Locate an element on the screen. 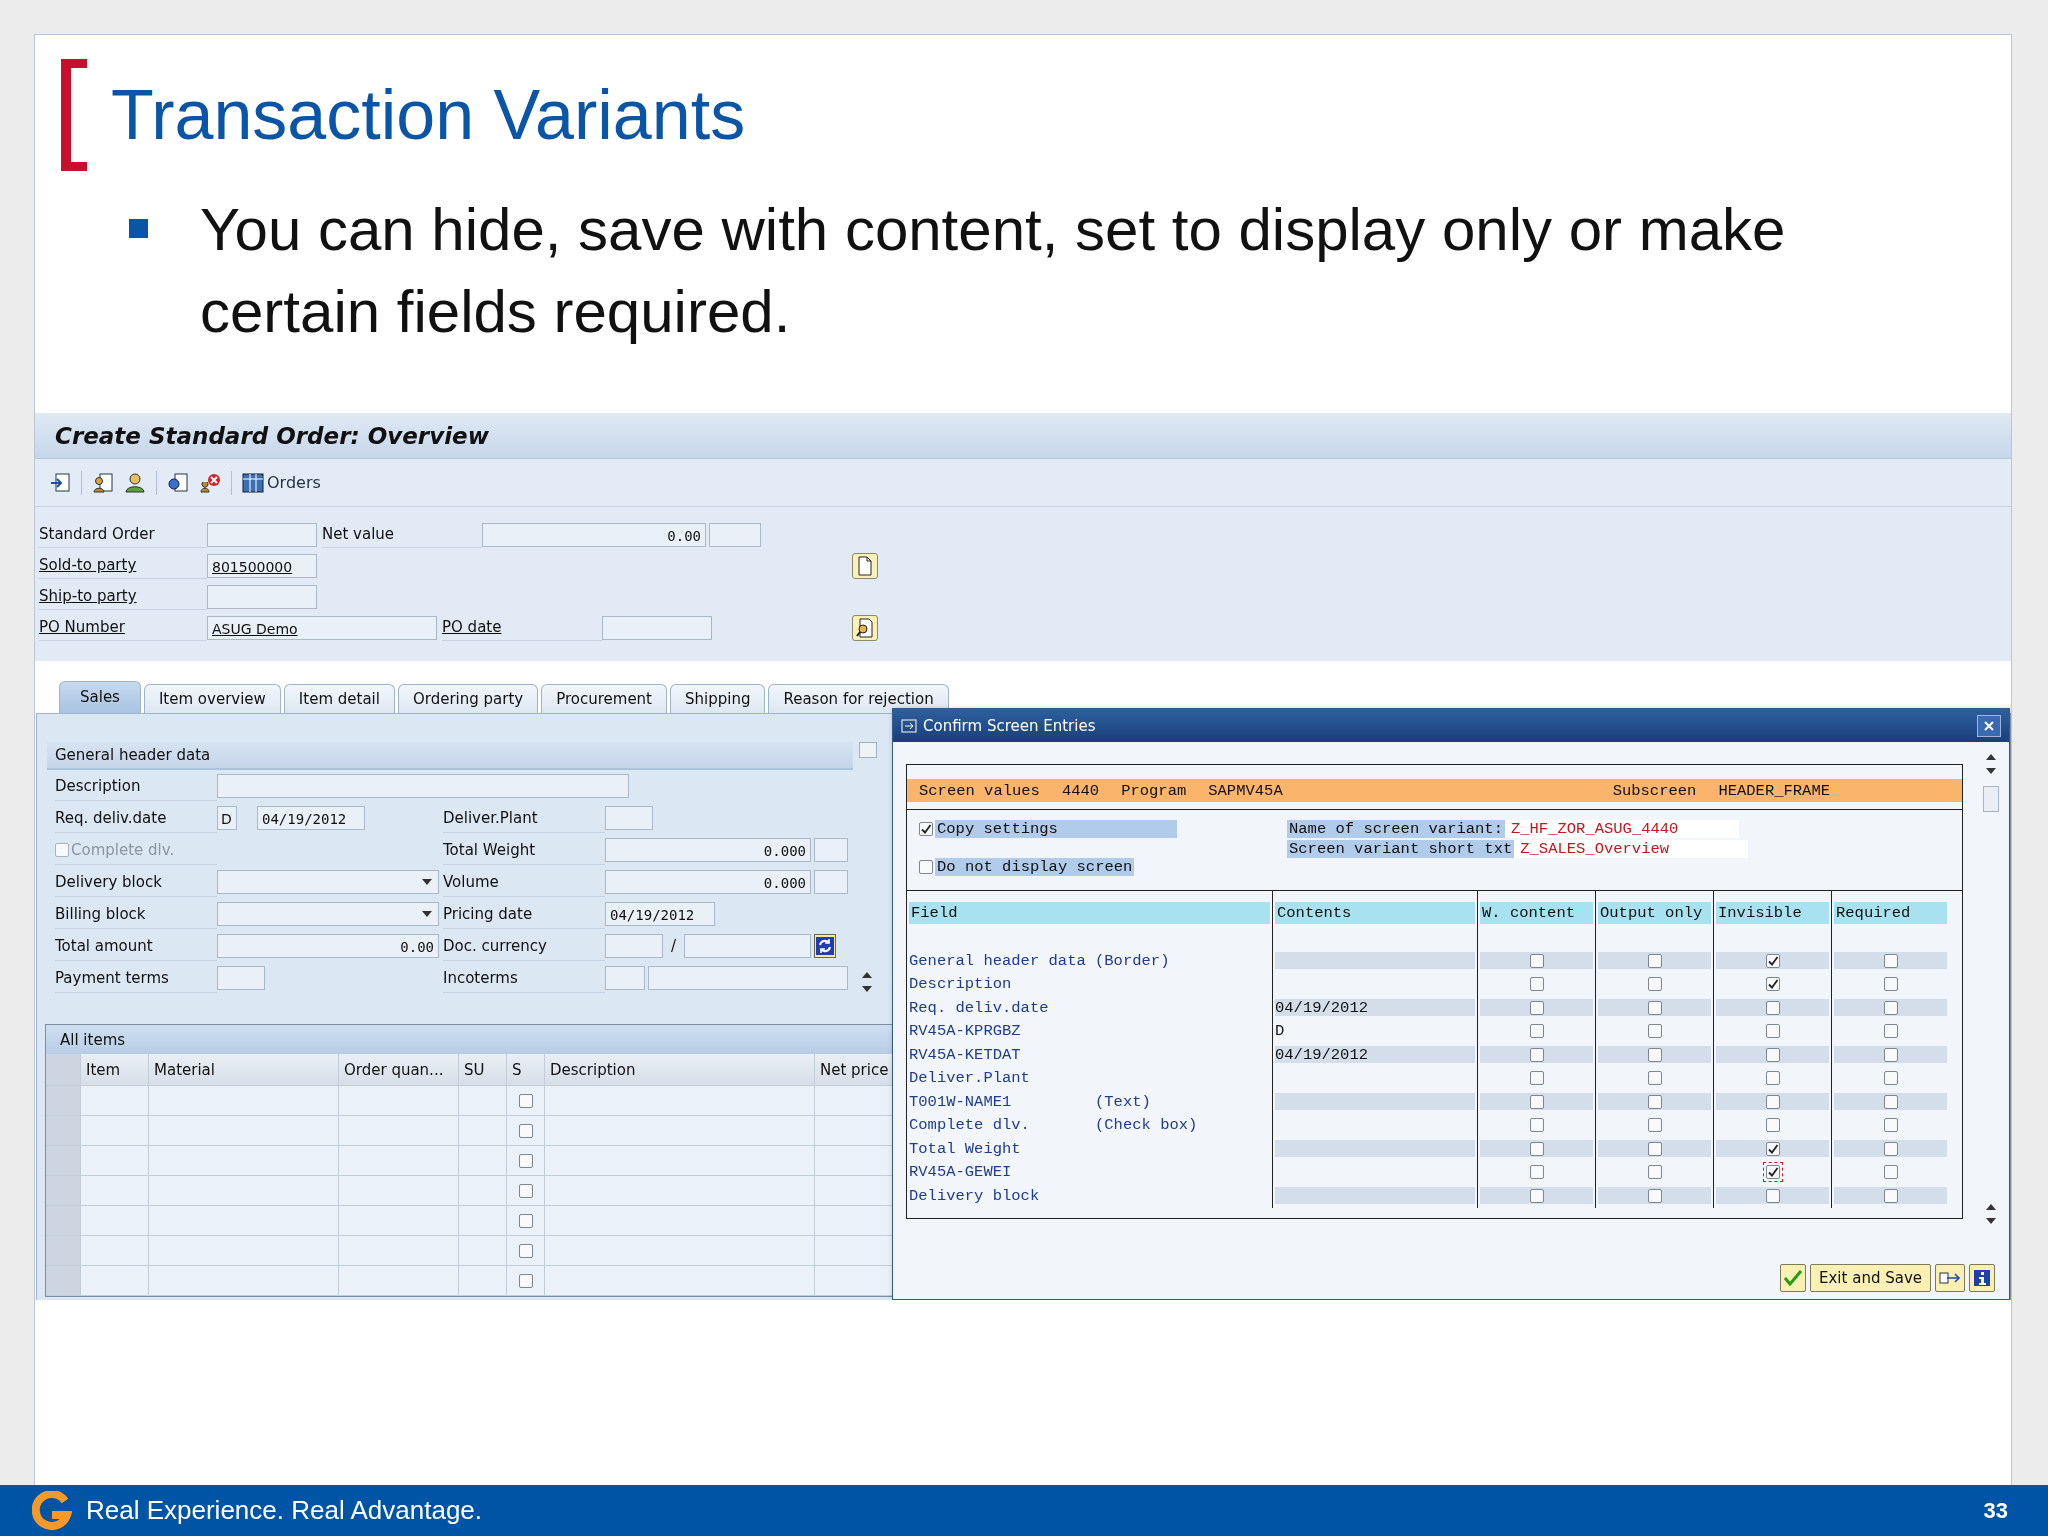 Image resolution: width=2048 pixels, height=1536 pixels. program-label: Program is located at coordinates (1154, 790).